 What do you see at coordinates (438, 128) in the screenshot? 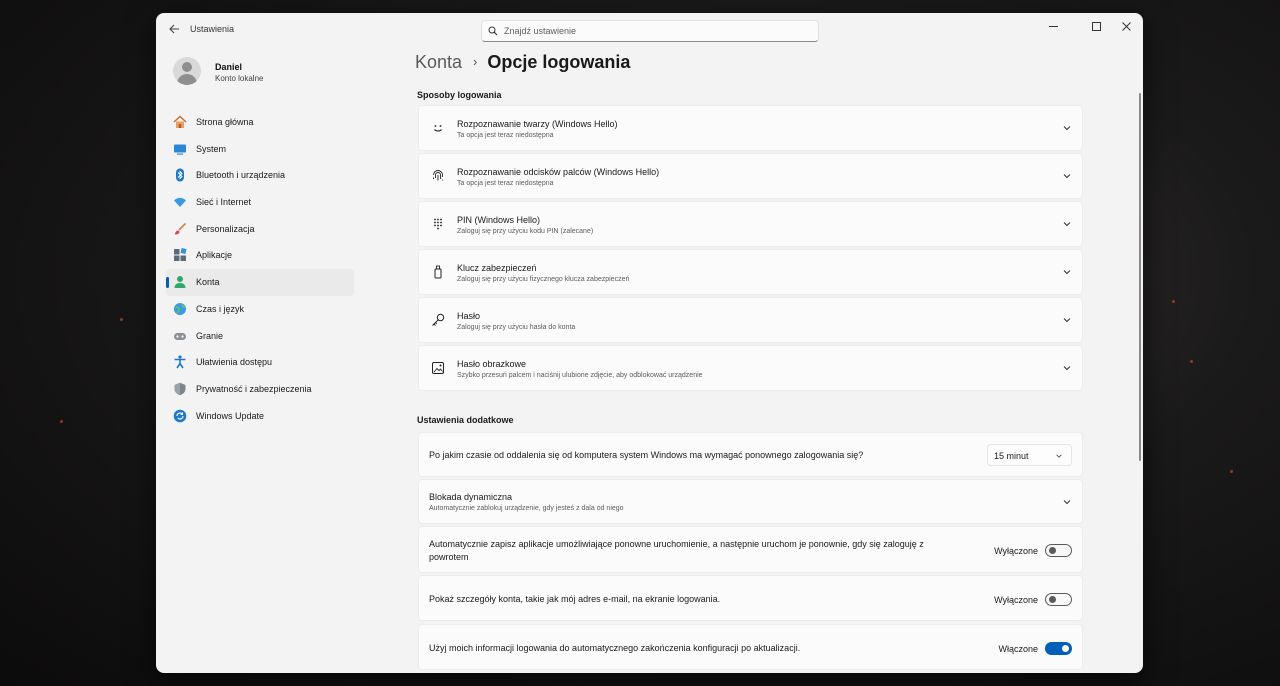
I see `face-icon` at bounding box center [438, 128].